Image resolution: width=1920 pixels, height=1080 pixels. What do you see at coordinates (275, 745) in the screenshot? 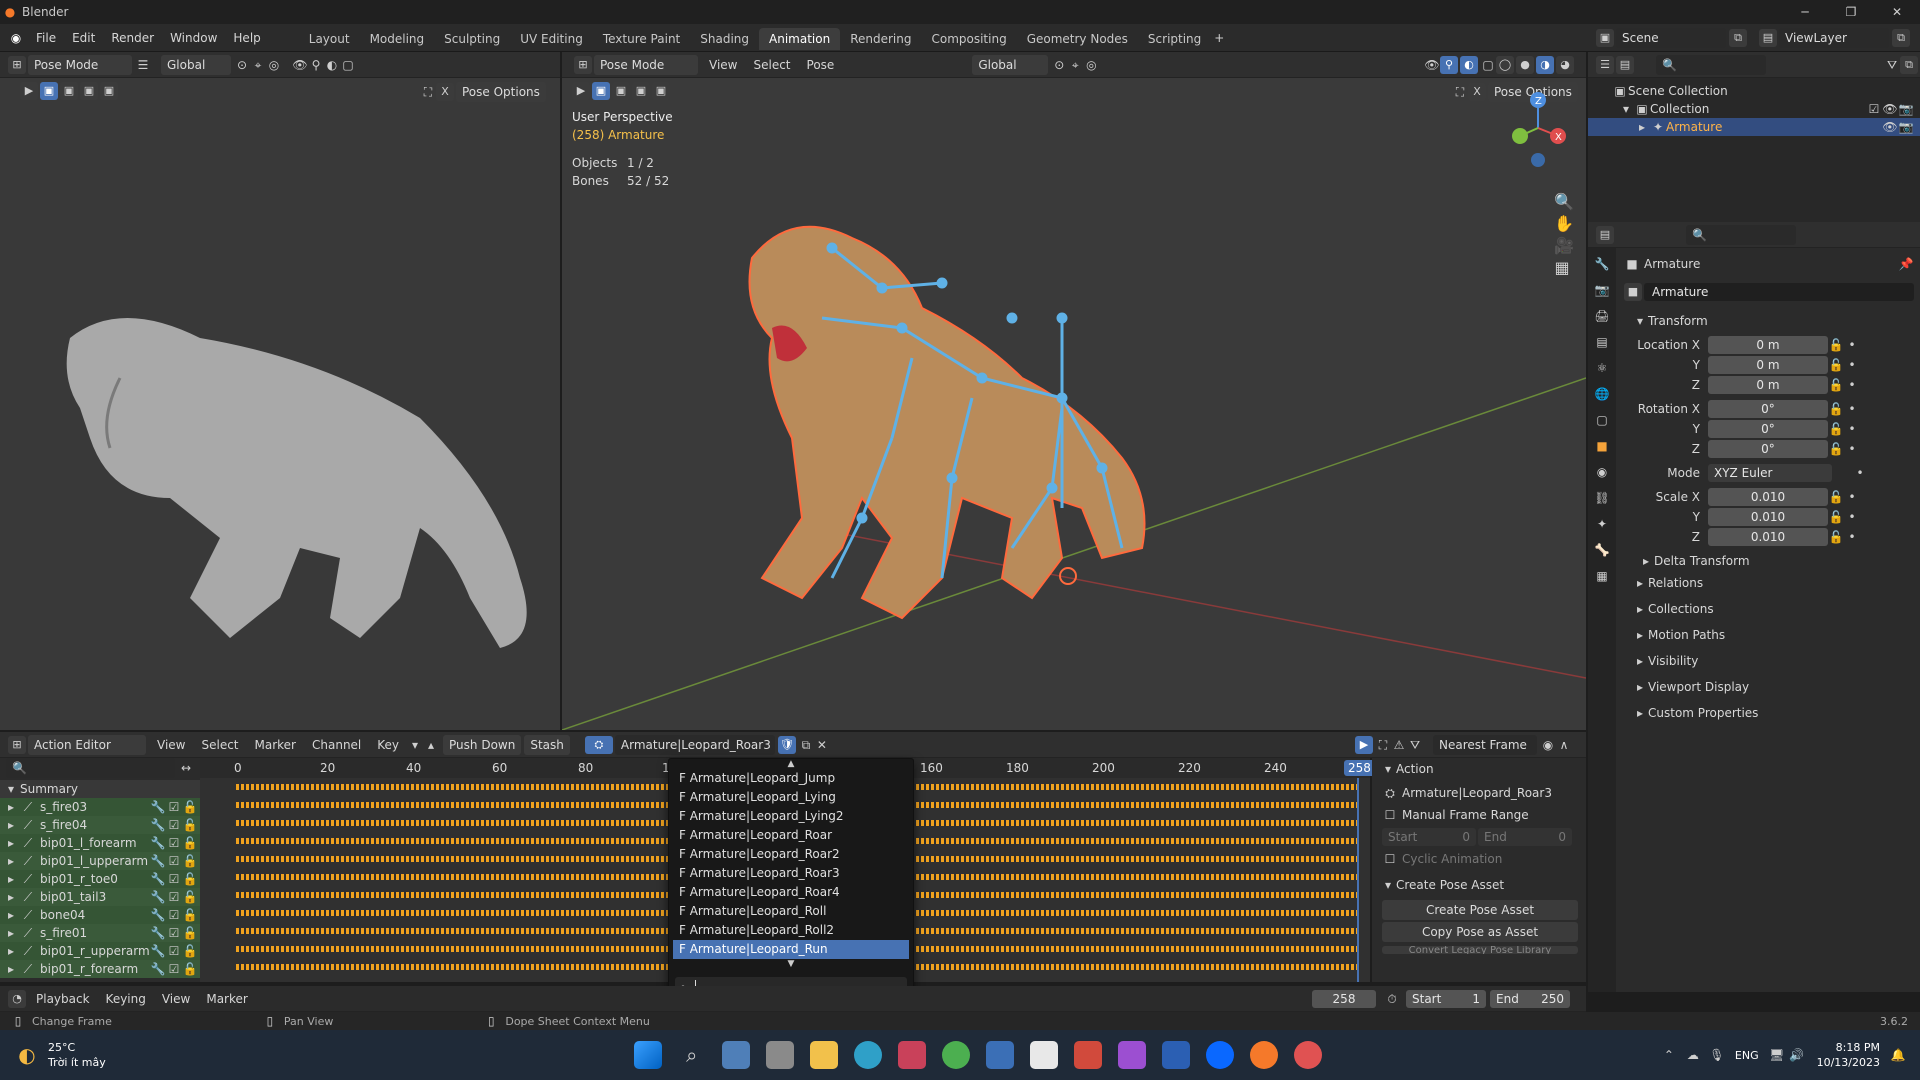
I see `ae-menu-marker: Marker` at bounding box center [275, 745].